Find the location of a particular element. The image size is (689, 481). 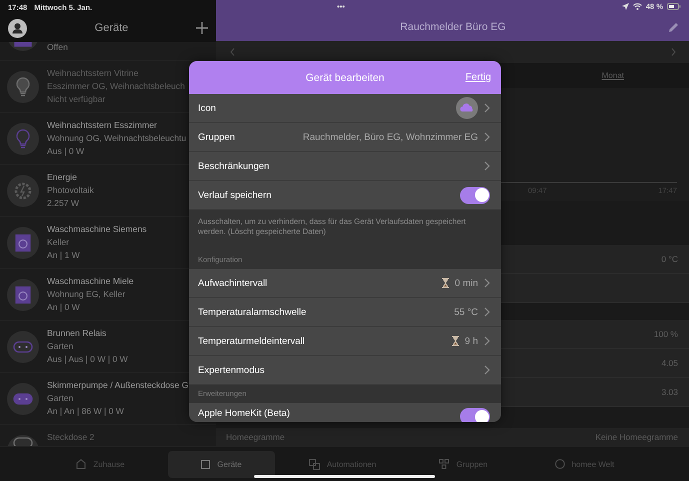

settings-row: Expertenmodus is located at coordinates (345, 370).